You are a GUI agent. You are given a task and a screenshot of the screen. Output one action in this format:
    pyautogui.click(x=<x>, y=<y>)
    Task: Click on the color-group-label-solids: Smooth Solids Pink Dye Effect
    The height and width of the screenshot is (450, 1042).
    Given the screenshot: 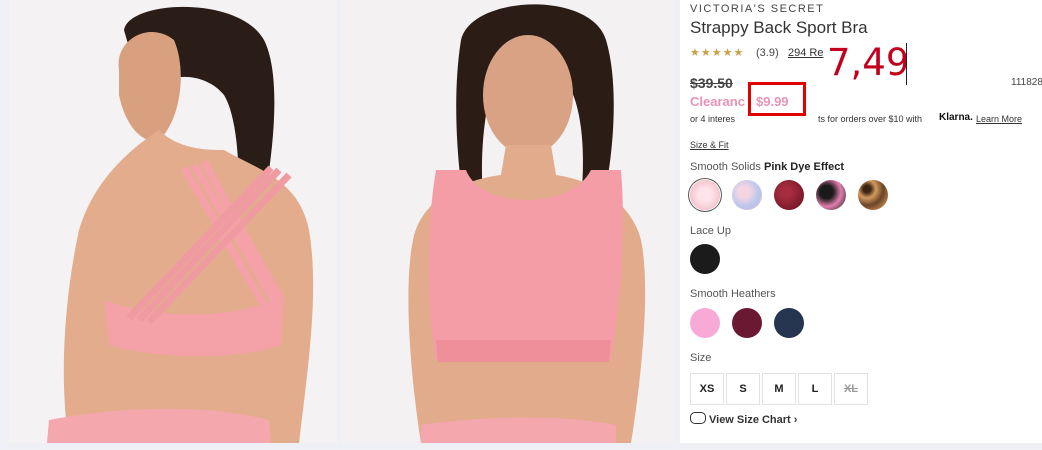 What is the action you would take?
    pyautogui.click(x=767, y=167)
    